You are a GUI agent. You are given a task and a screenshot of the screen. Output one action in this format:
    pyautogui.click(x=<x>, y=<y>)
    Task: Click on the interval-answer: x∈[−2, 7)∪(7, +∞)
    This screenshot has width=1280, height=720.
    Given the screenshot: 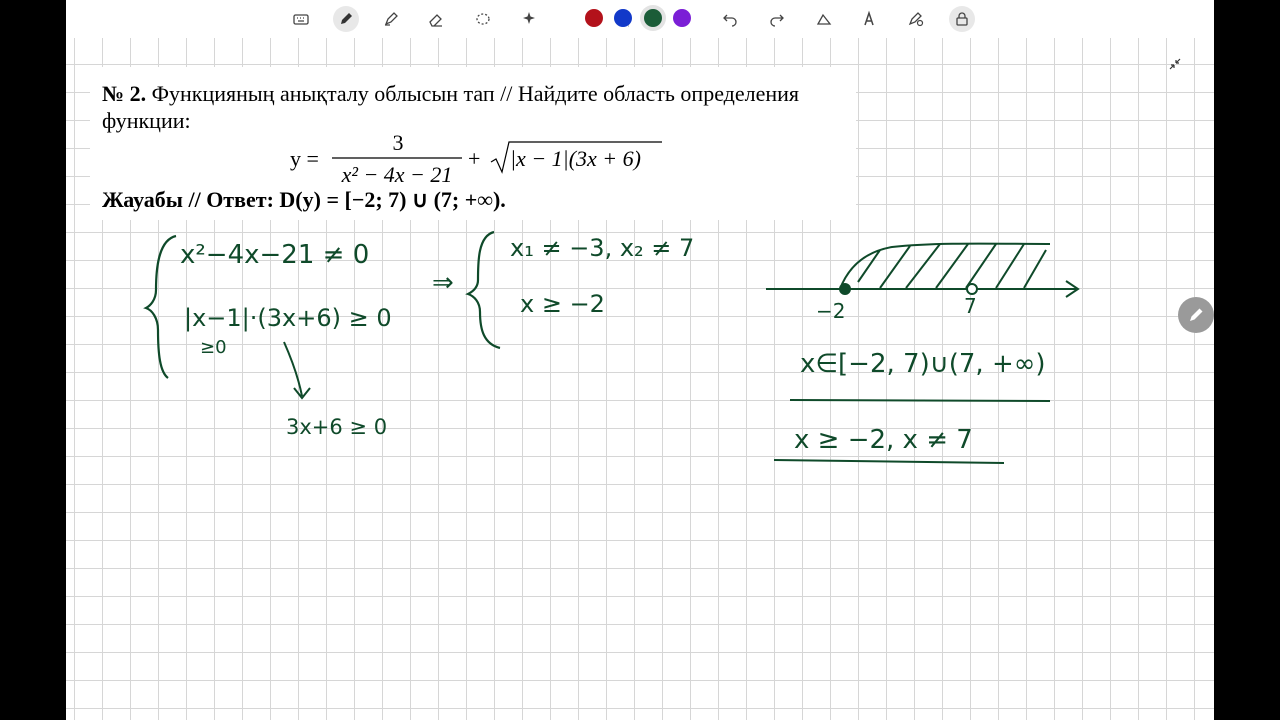 What is the action you would take?
    pyautogui.click(x=923, y=364)
    